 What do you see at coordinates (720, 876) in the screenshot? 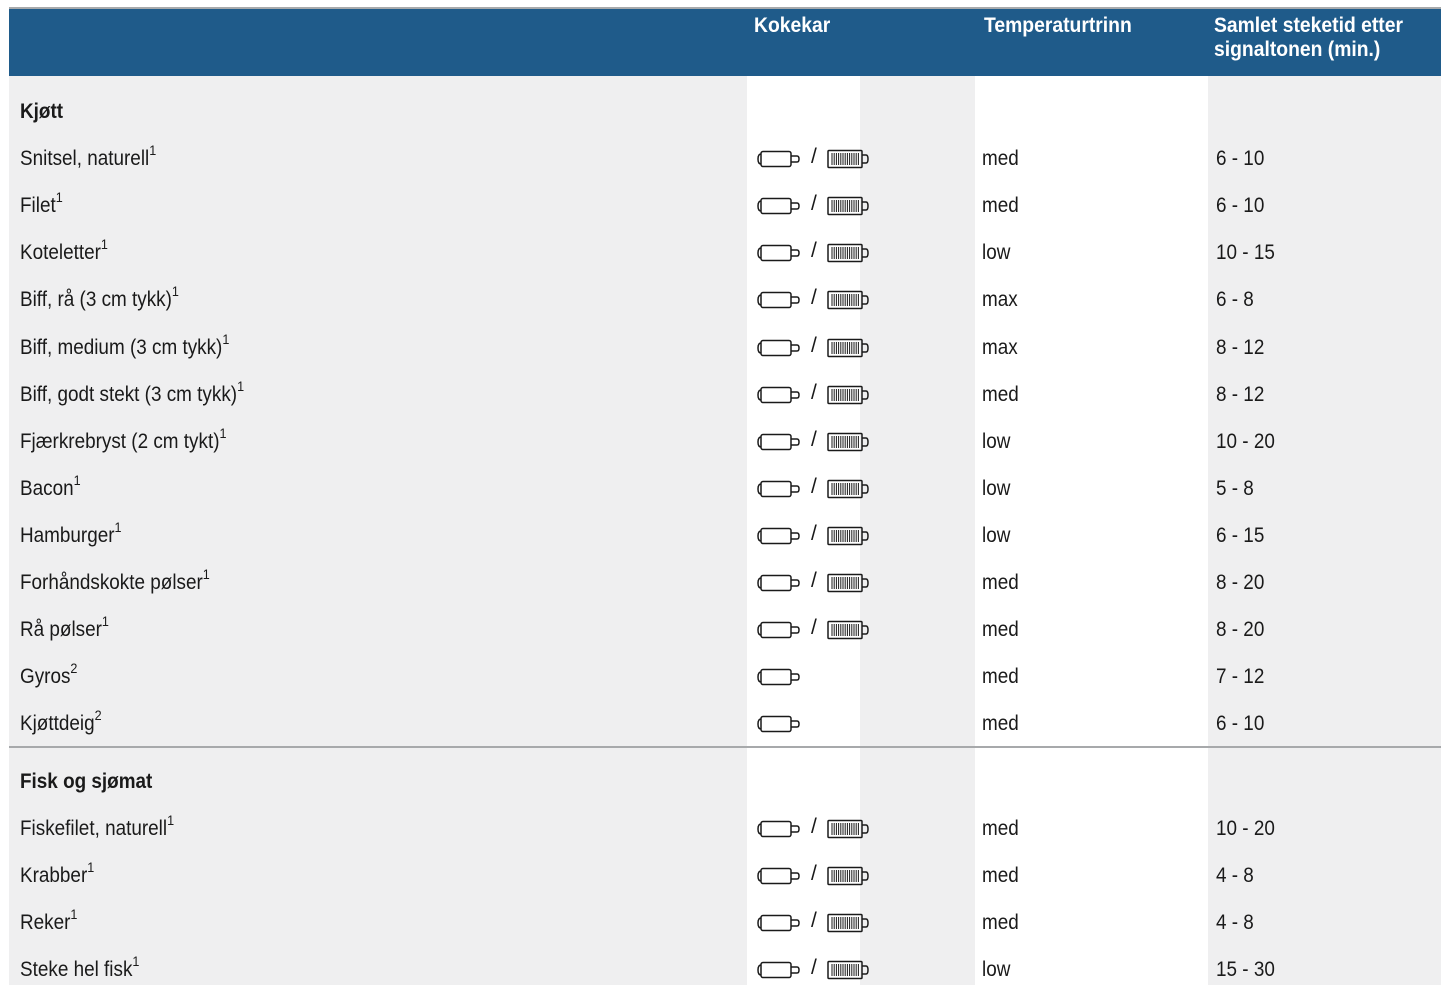
I see `table-row: Krabber1 / med 4 - 8` at bounding box center [720, 876].